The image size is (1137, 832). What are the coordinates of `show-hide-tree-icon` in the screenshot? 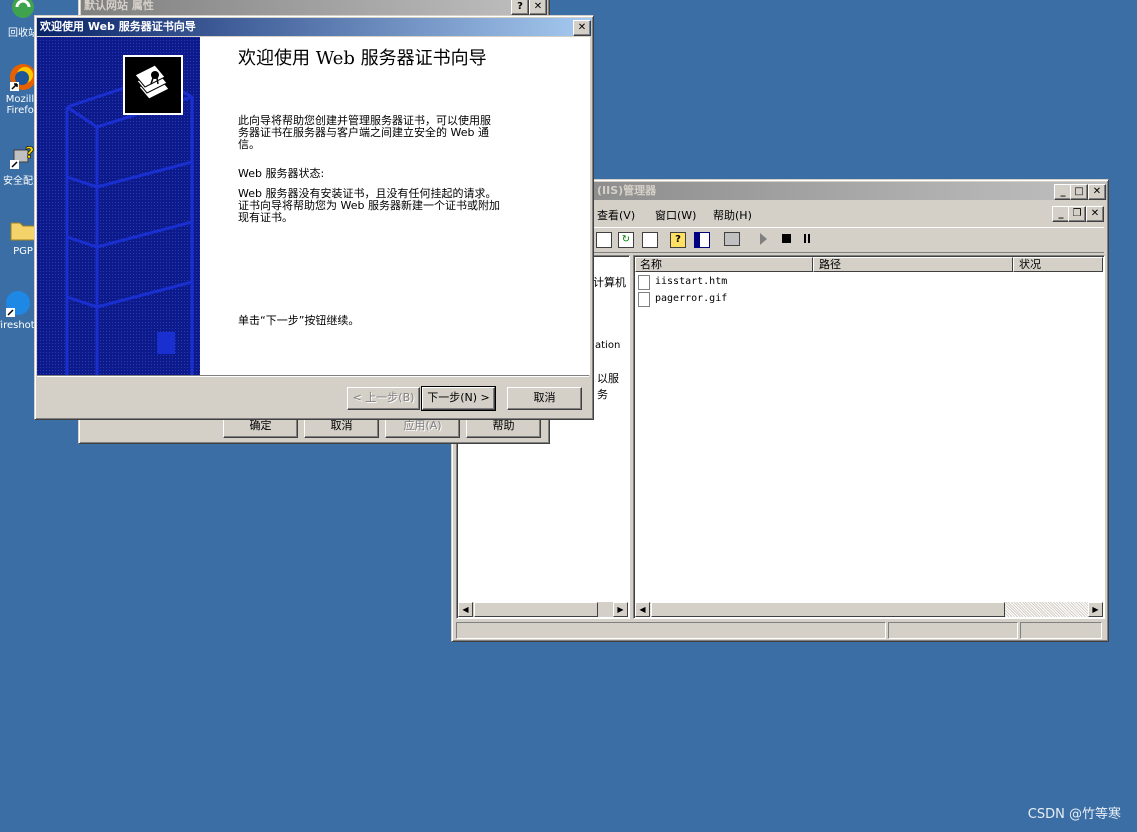 It's located at (702, 240).